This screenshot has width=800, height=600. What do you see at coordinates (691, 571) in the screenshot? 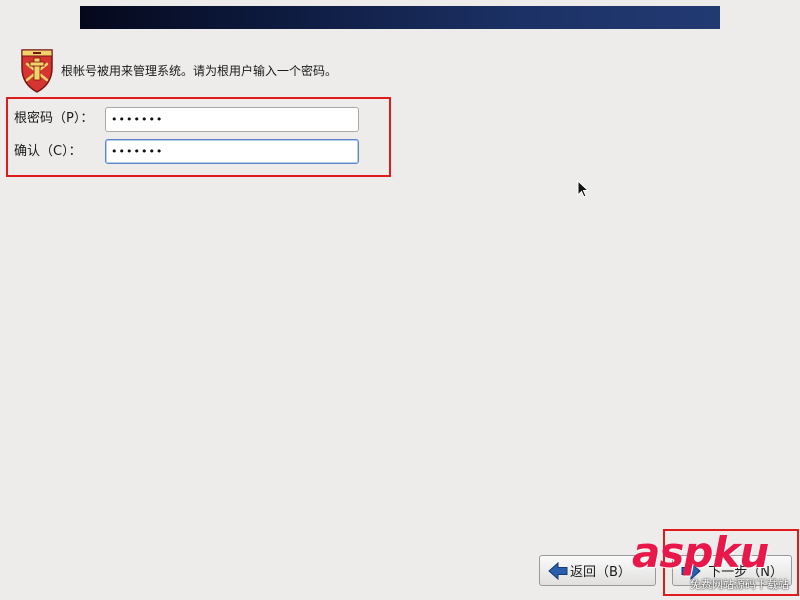
I see `arrow-right-icon` at bounding box center [691, 571].